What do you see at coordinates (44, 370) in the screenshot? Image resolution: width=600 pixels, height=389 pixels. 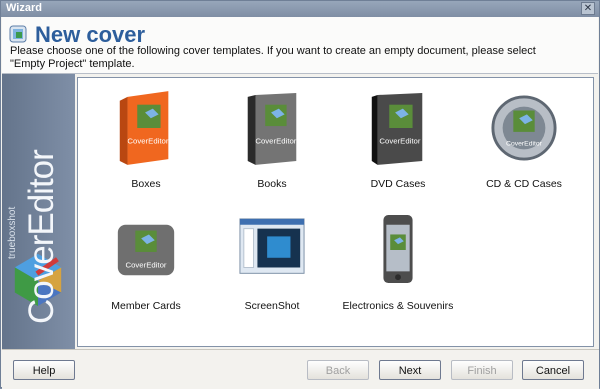 I see `help-button: Help` at bounding box center [44, 370].